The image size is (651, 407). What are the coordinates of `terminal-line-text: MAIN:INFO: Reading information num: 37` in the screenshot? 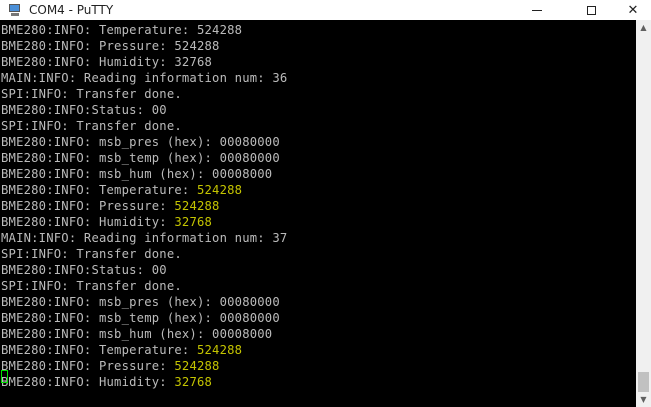 It's located at (144, 238).